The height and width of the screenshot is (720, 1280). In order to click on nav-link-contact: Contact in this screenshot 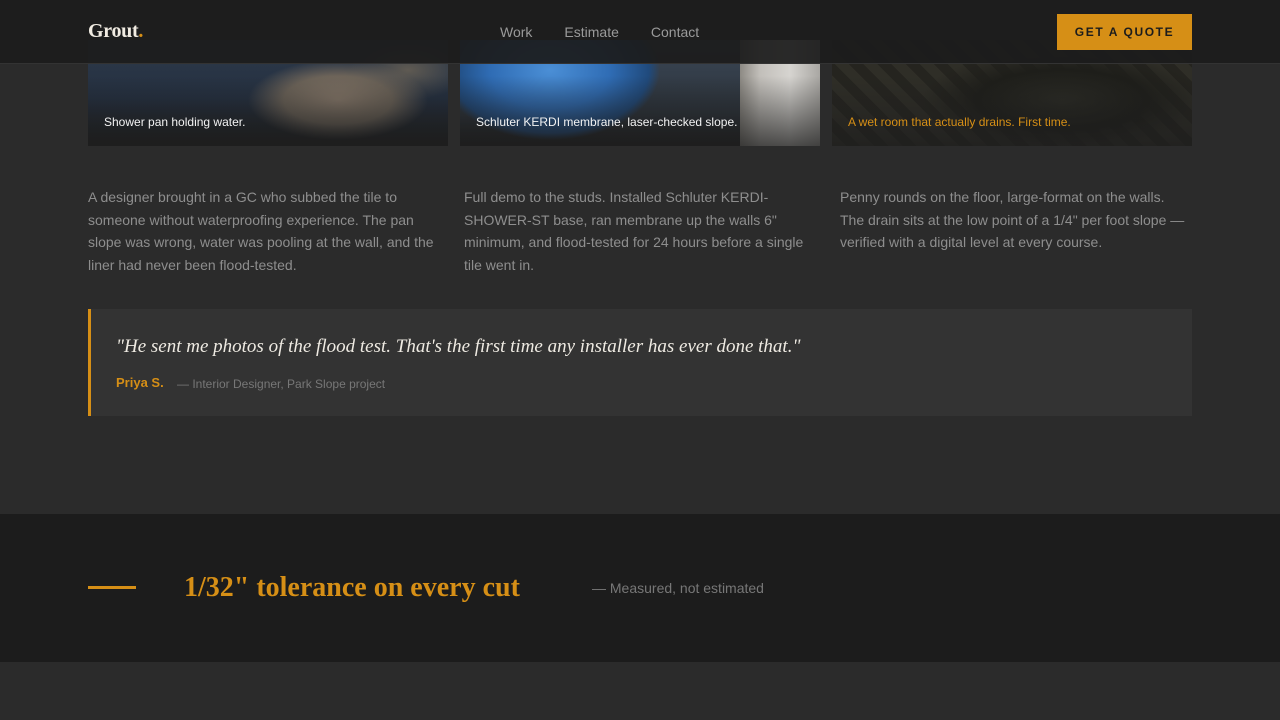, I will do `click(675, 32)`.